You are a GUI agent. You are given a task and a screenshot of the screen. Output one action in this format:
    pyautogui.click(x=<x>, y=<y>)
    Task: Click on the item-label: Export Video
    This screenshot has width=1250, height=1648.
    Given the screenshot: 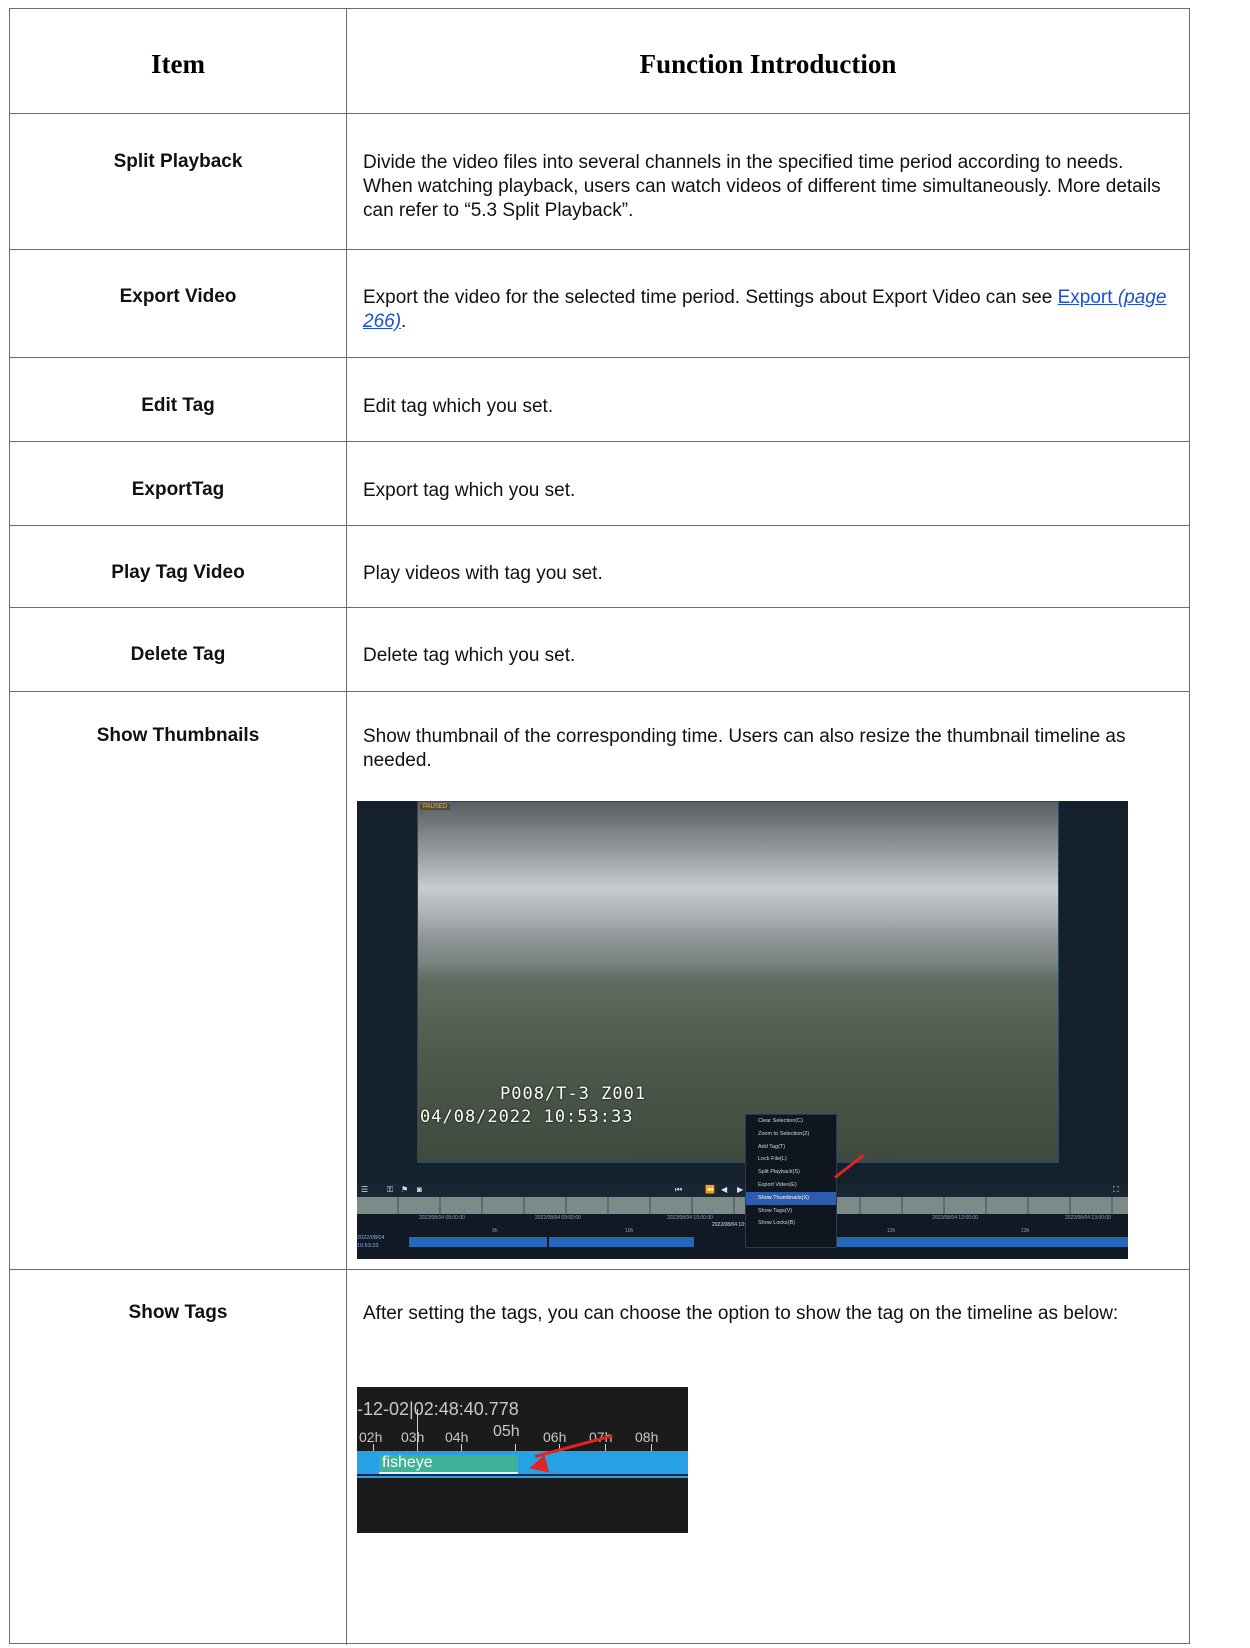 What is the action you would take?
    pyautogui.click(x=178, y=296)
    